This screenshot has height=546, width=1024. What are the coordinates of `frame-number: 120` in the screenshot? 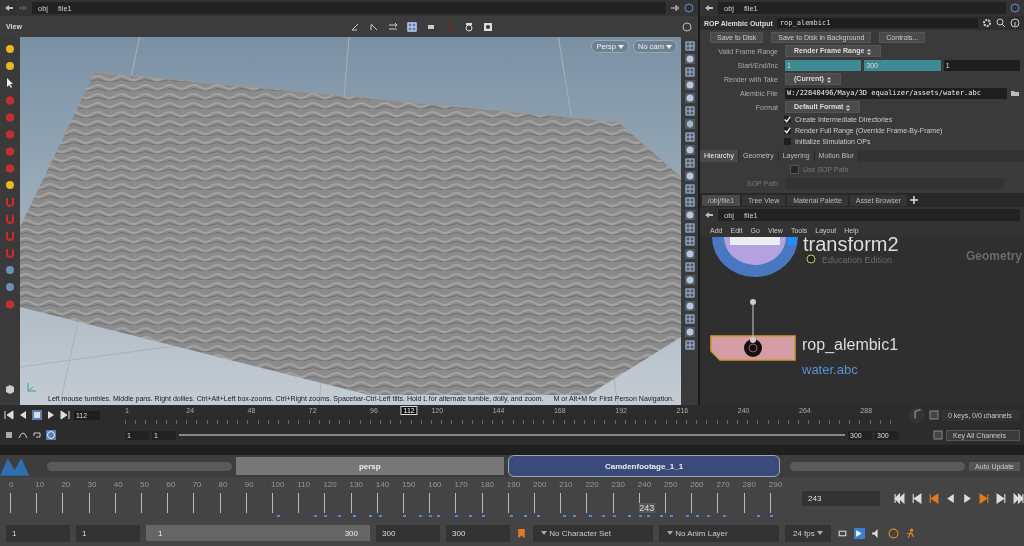 It's located at (330, 484).